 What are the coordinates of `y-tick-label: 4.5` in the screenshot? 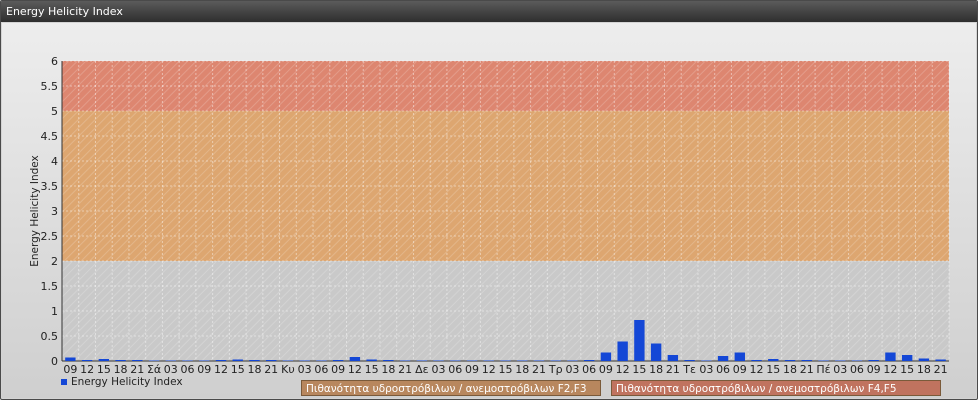 It's located at (50, 136).